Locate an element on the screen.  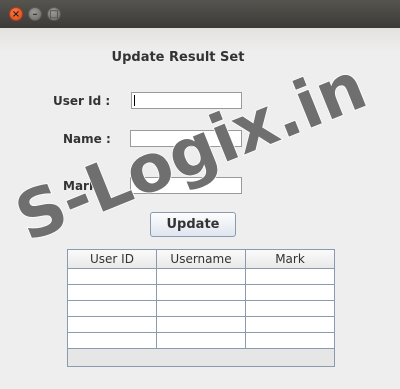
mark-field is located at coordinates (186, 185).